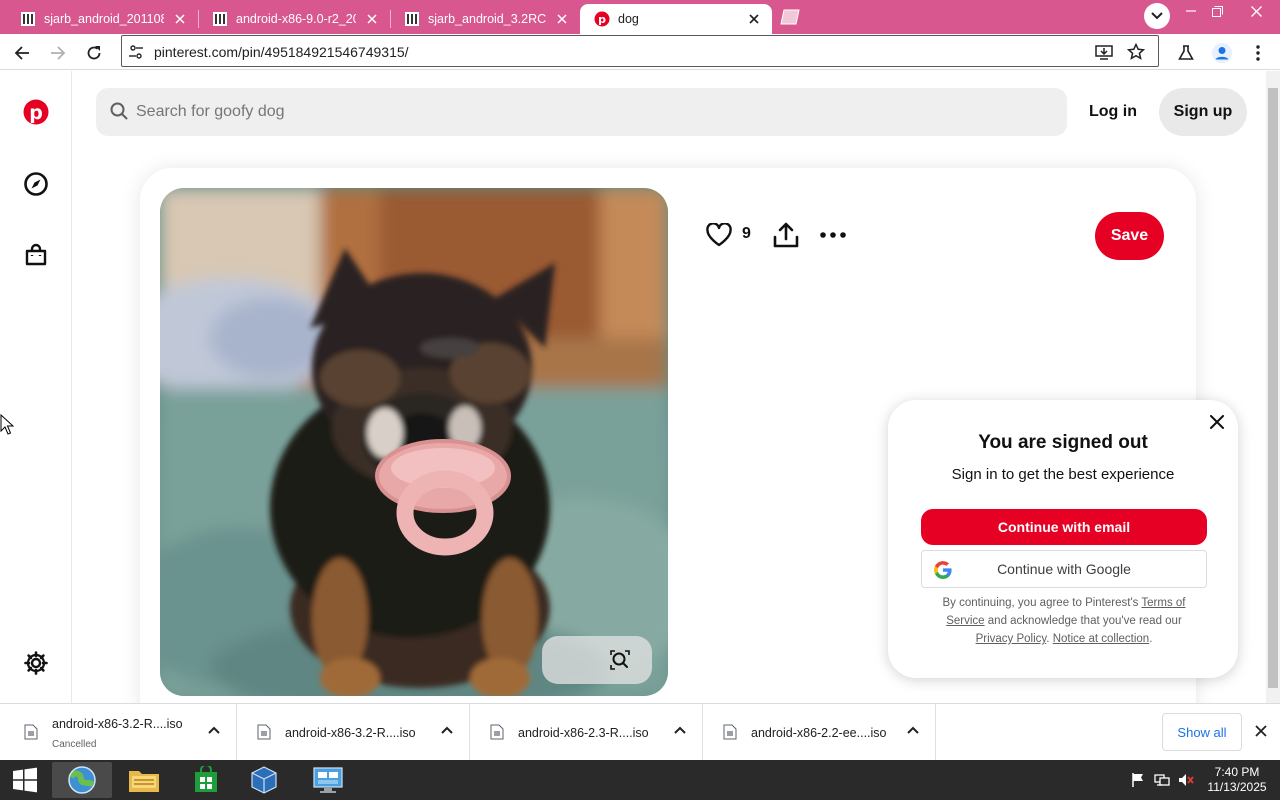 This screenshot has height=800, width=1280. Describe the element at coordinates (281, 52) in the screenshot. I see `url-text: pinterest.com/pin/495184921546749315/` at that location.